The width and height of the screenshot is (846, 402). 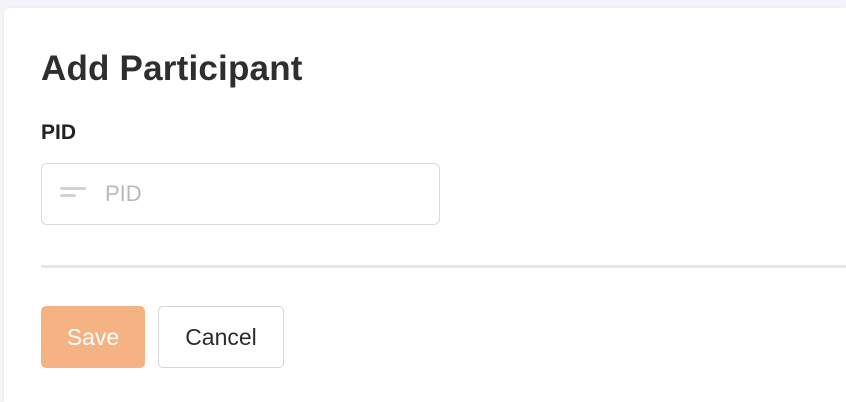 I want to click on pid-input, so click(x=265, y=194).